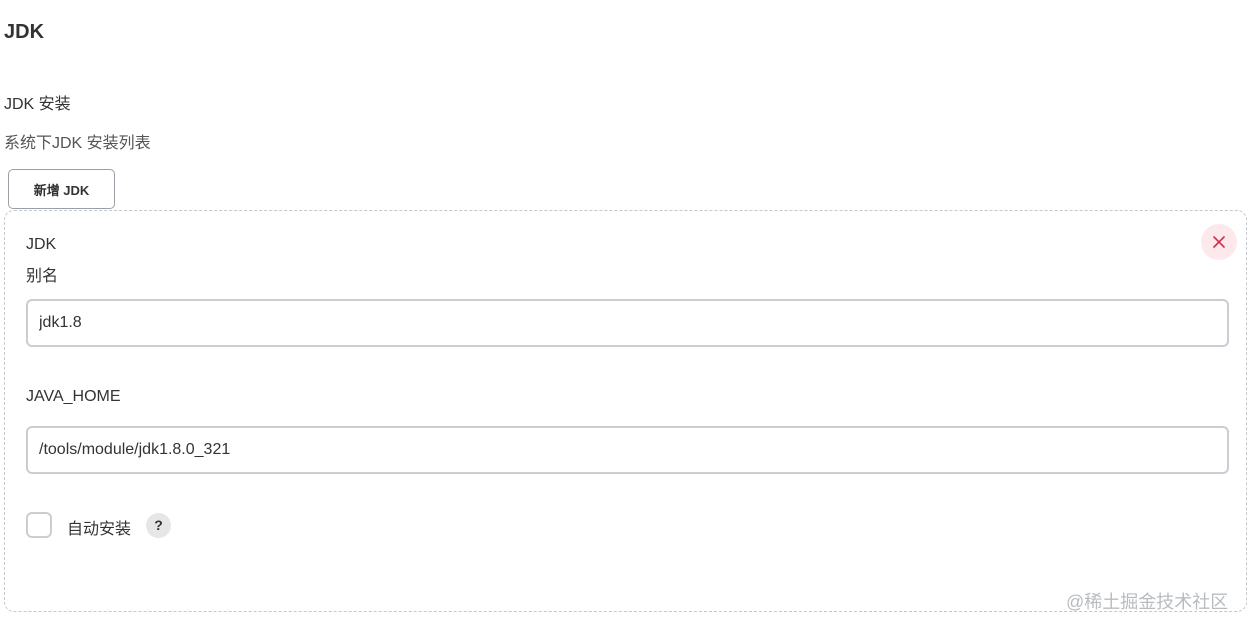 The width and height of the screenshot is (1248, 629). What do you see at coordinates (37, 104) in the screenshot?
I see `jdk-installations-label: JDK 安装` at bounding box center [37, 104].